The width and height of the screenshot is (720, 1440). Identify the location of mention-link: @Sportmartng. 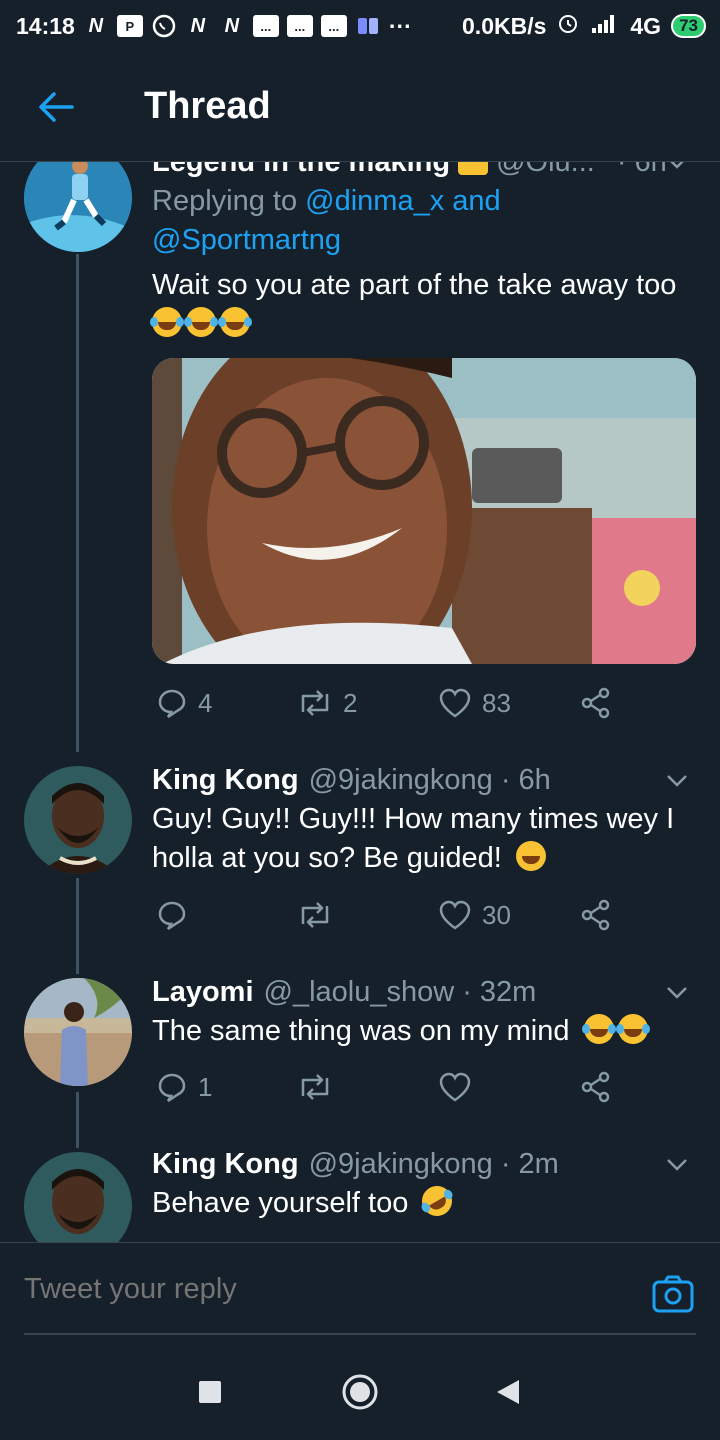
(246, 240).